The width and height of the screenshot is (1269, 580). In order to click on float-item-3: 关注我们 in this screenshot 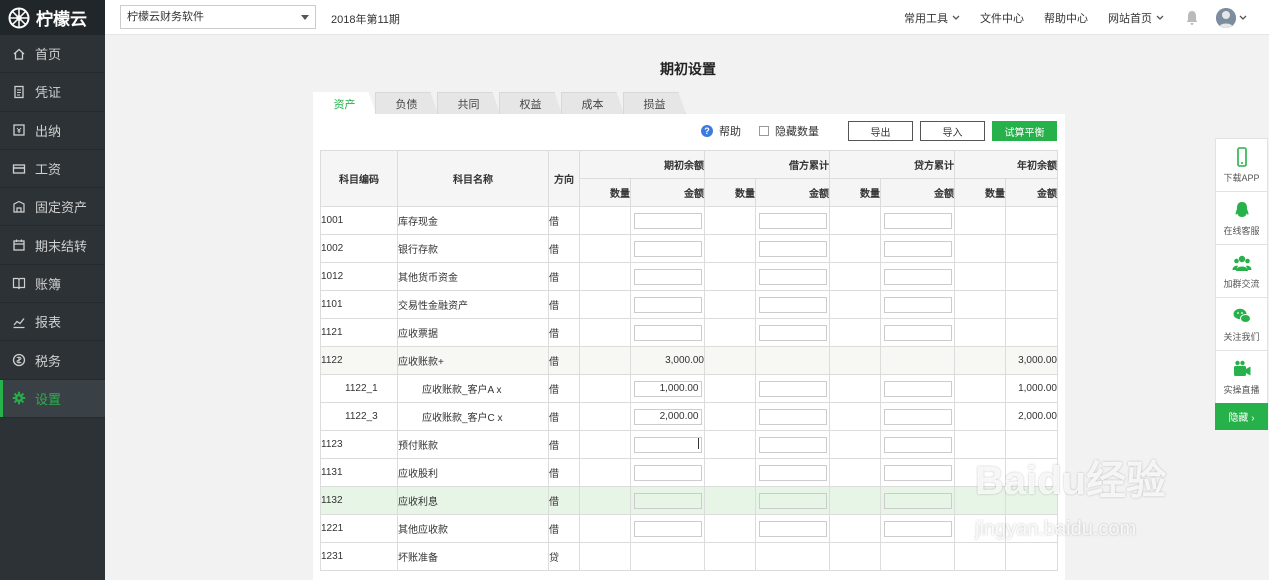, I will do `click(1241, 323)`.